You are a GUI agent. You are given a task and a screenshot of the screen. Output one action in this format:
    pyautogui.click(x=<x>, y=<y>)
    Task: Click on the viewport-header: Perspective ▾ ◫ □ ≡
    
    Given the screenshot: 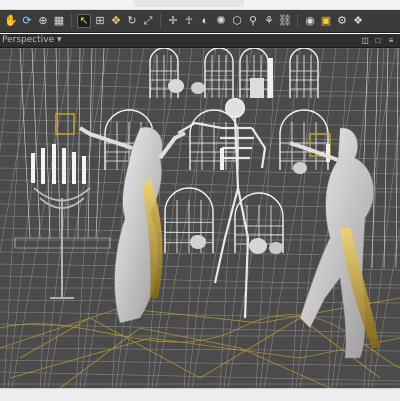 What is the action you would take?
    pyautogui.click(x=200, y=41)
    